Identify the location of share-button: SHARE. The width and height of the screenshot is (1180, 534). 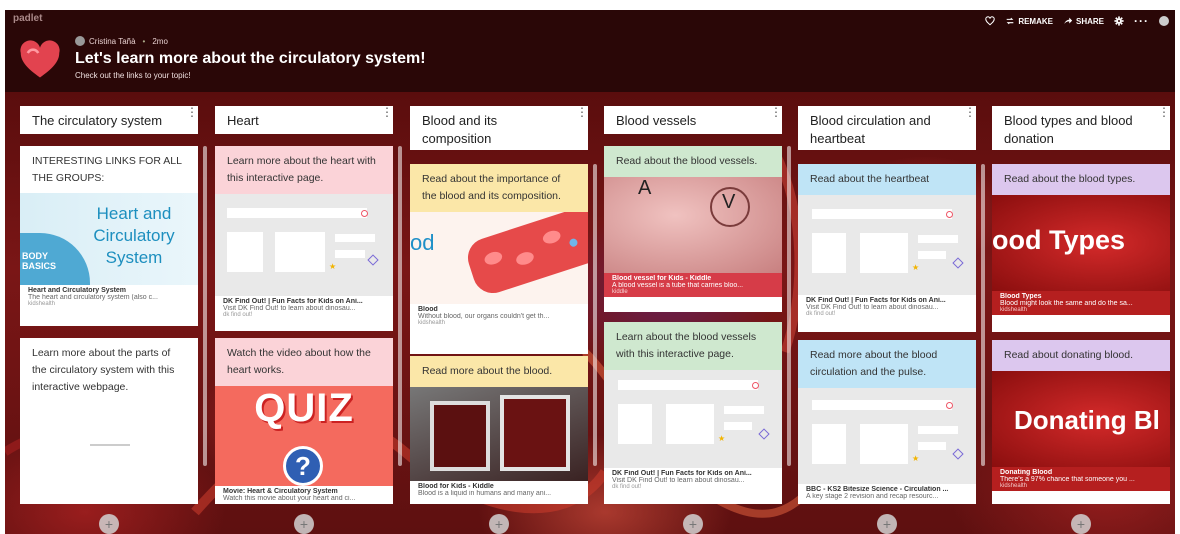
(1083, 21).